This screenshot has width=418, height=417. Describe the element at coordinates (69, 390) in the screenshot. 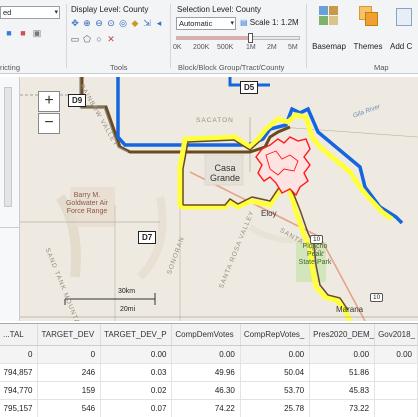

I see `table-cell: 159` at that location.